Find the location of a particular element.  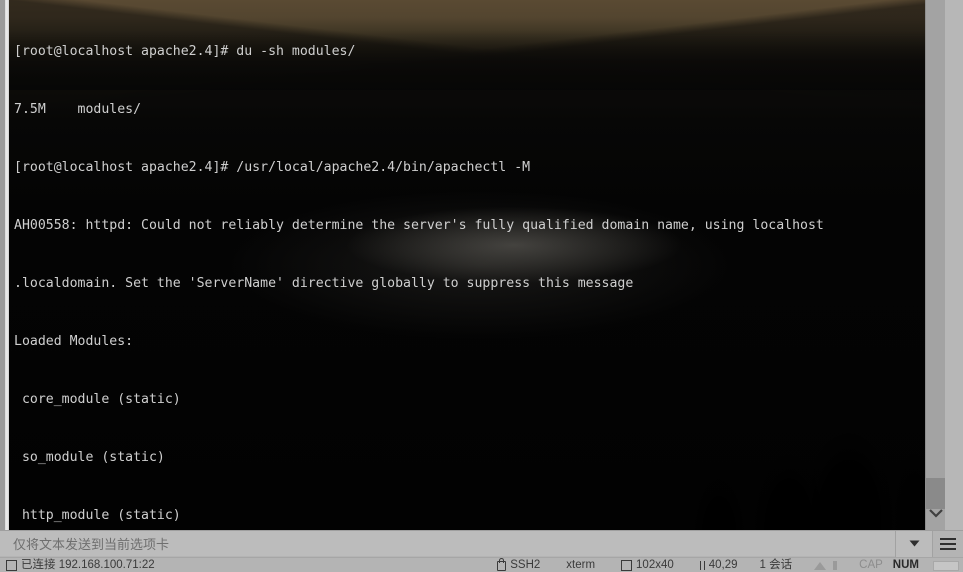

resize-grip-icon is located at coordinates (946, 565).